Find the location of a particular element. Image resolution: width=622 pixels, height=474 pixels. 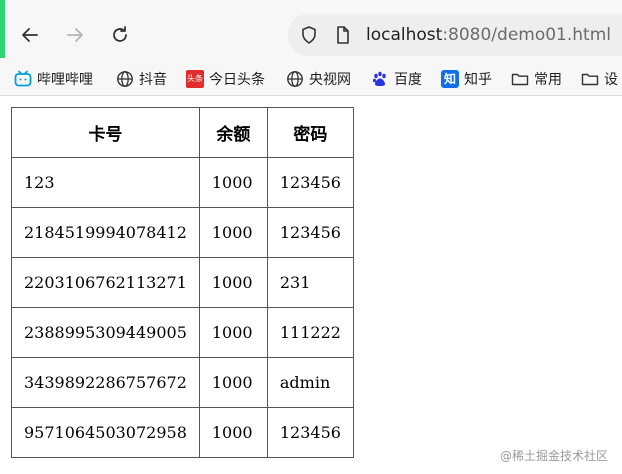

forward-arrow-icon is located at coordinates (75, 35).